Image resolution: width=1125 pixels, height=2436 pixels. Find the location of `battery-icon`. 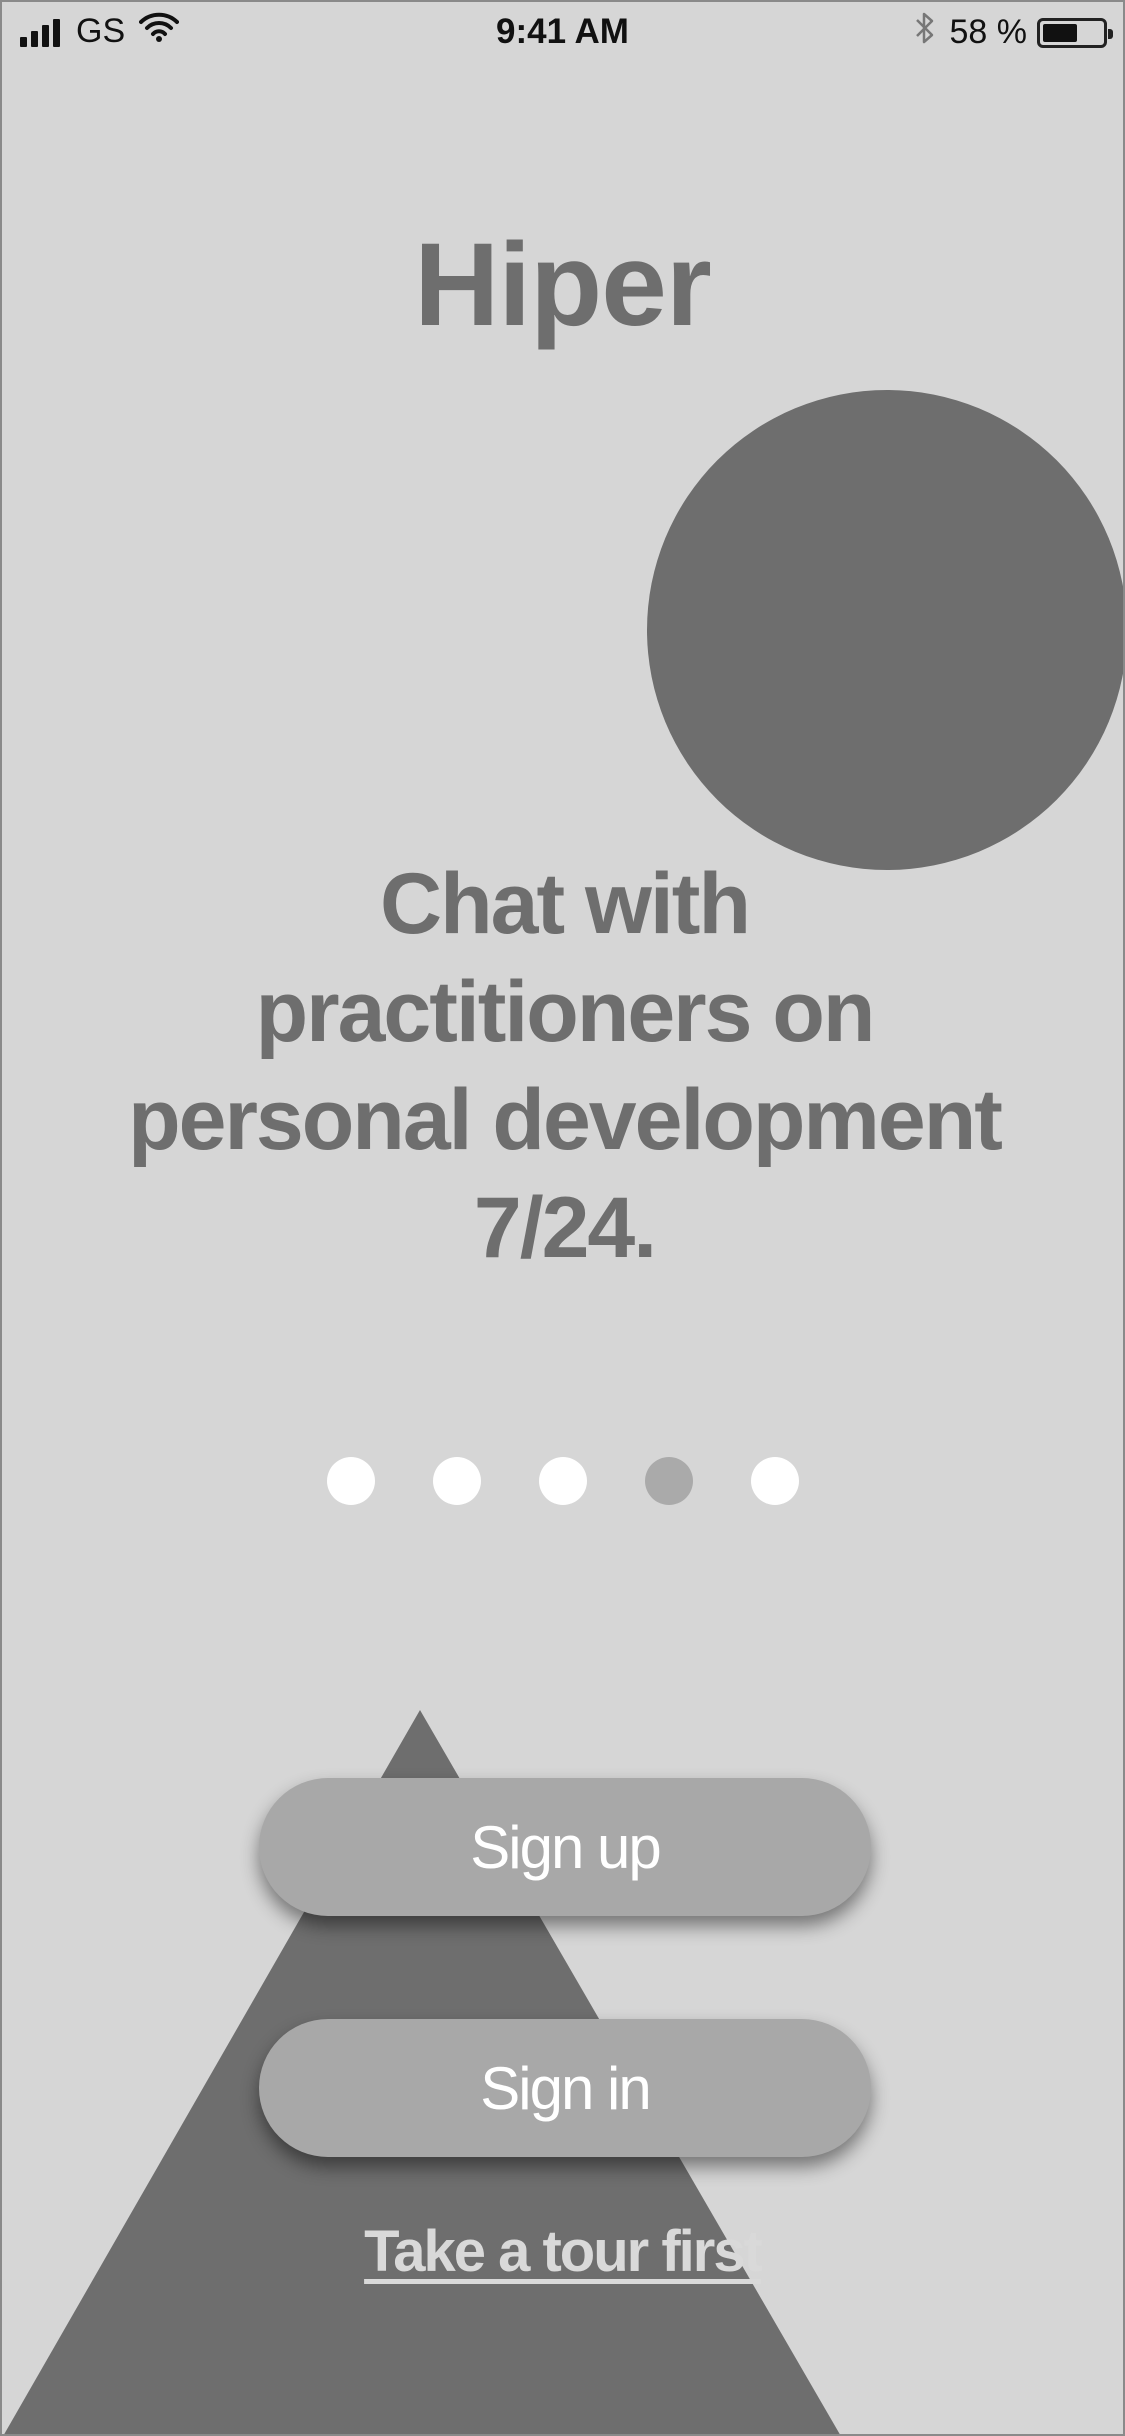

battery-icon is located at coordinates (1075, 32).